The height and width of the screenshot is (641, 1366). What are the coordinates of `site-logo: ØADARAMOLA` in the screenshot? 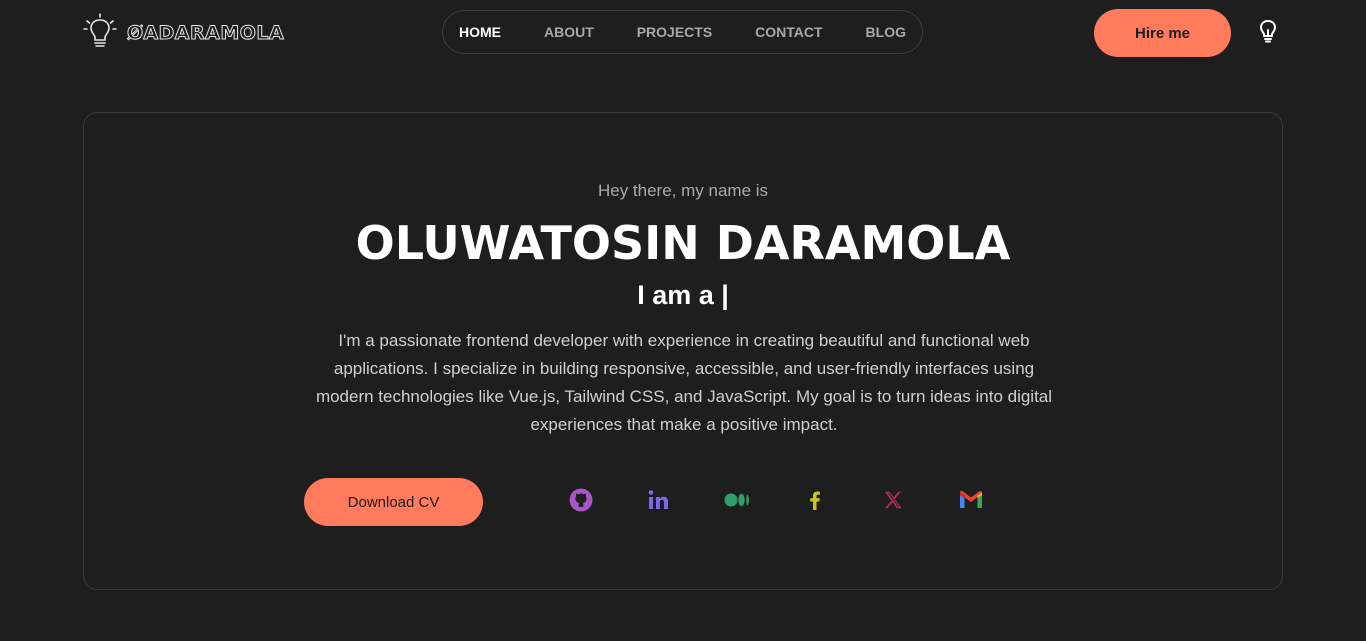 It's located at (184, 33).